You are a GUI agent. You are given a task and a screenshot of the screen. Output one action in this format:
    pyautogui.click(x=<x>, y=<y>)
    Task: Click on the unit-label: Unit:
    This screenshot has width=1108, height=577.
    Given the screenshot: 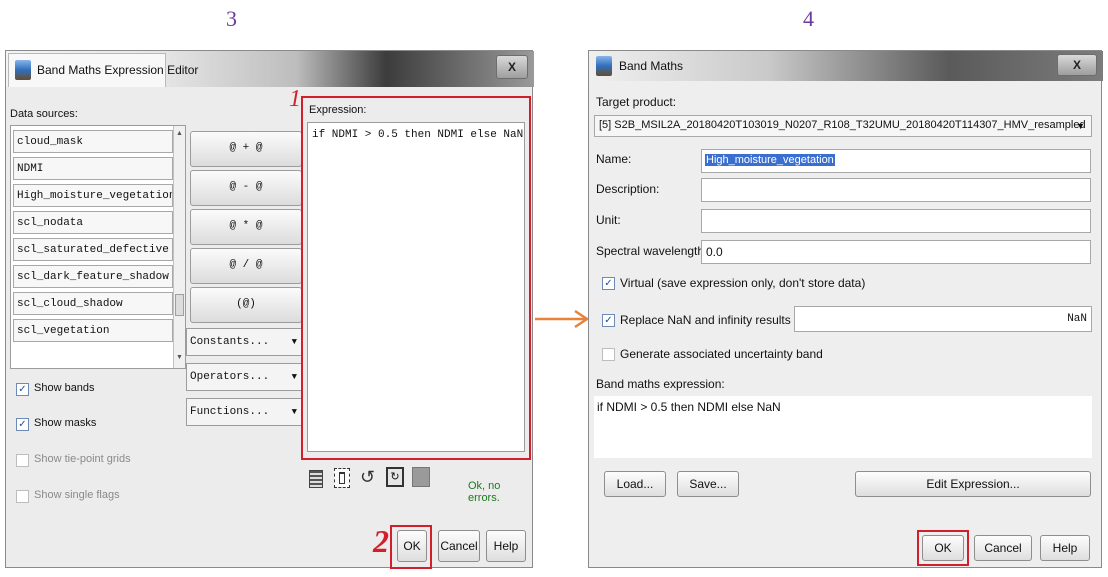 What is the action you would take?
    pyautogui.click(x=608, y=220)
    